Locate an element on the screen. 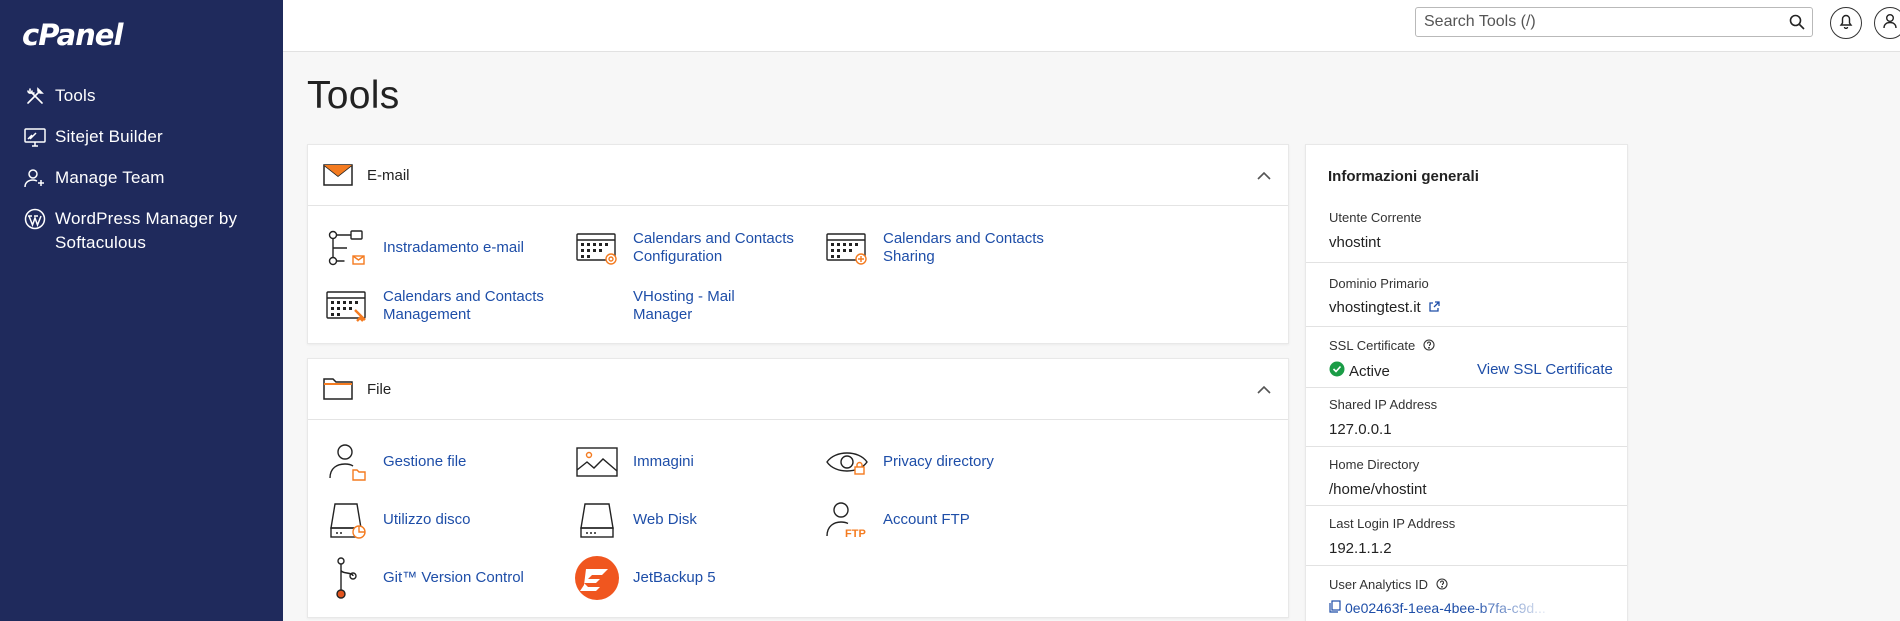  tool-git-version-control: Git™ Version Control is located at coordinates (428, 578).